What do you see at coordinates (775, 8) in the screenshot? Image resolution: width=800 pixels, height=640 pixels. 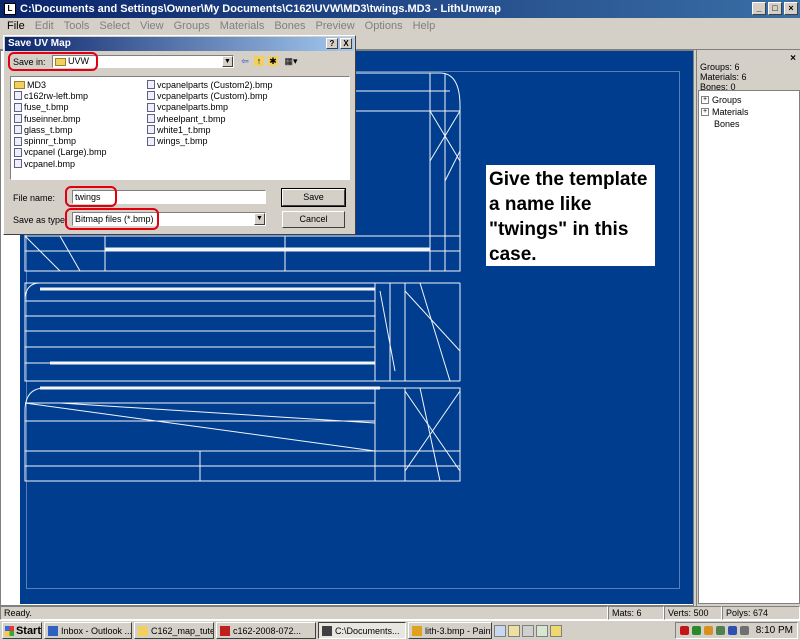 I see `maximize-button: □` at bounding box center [775, 8].